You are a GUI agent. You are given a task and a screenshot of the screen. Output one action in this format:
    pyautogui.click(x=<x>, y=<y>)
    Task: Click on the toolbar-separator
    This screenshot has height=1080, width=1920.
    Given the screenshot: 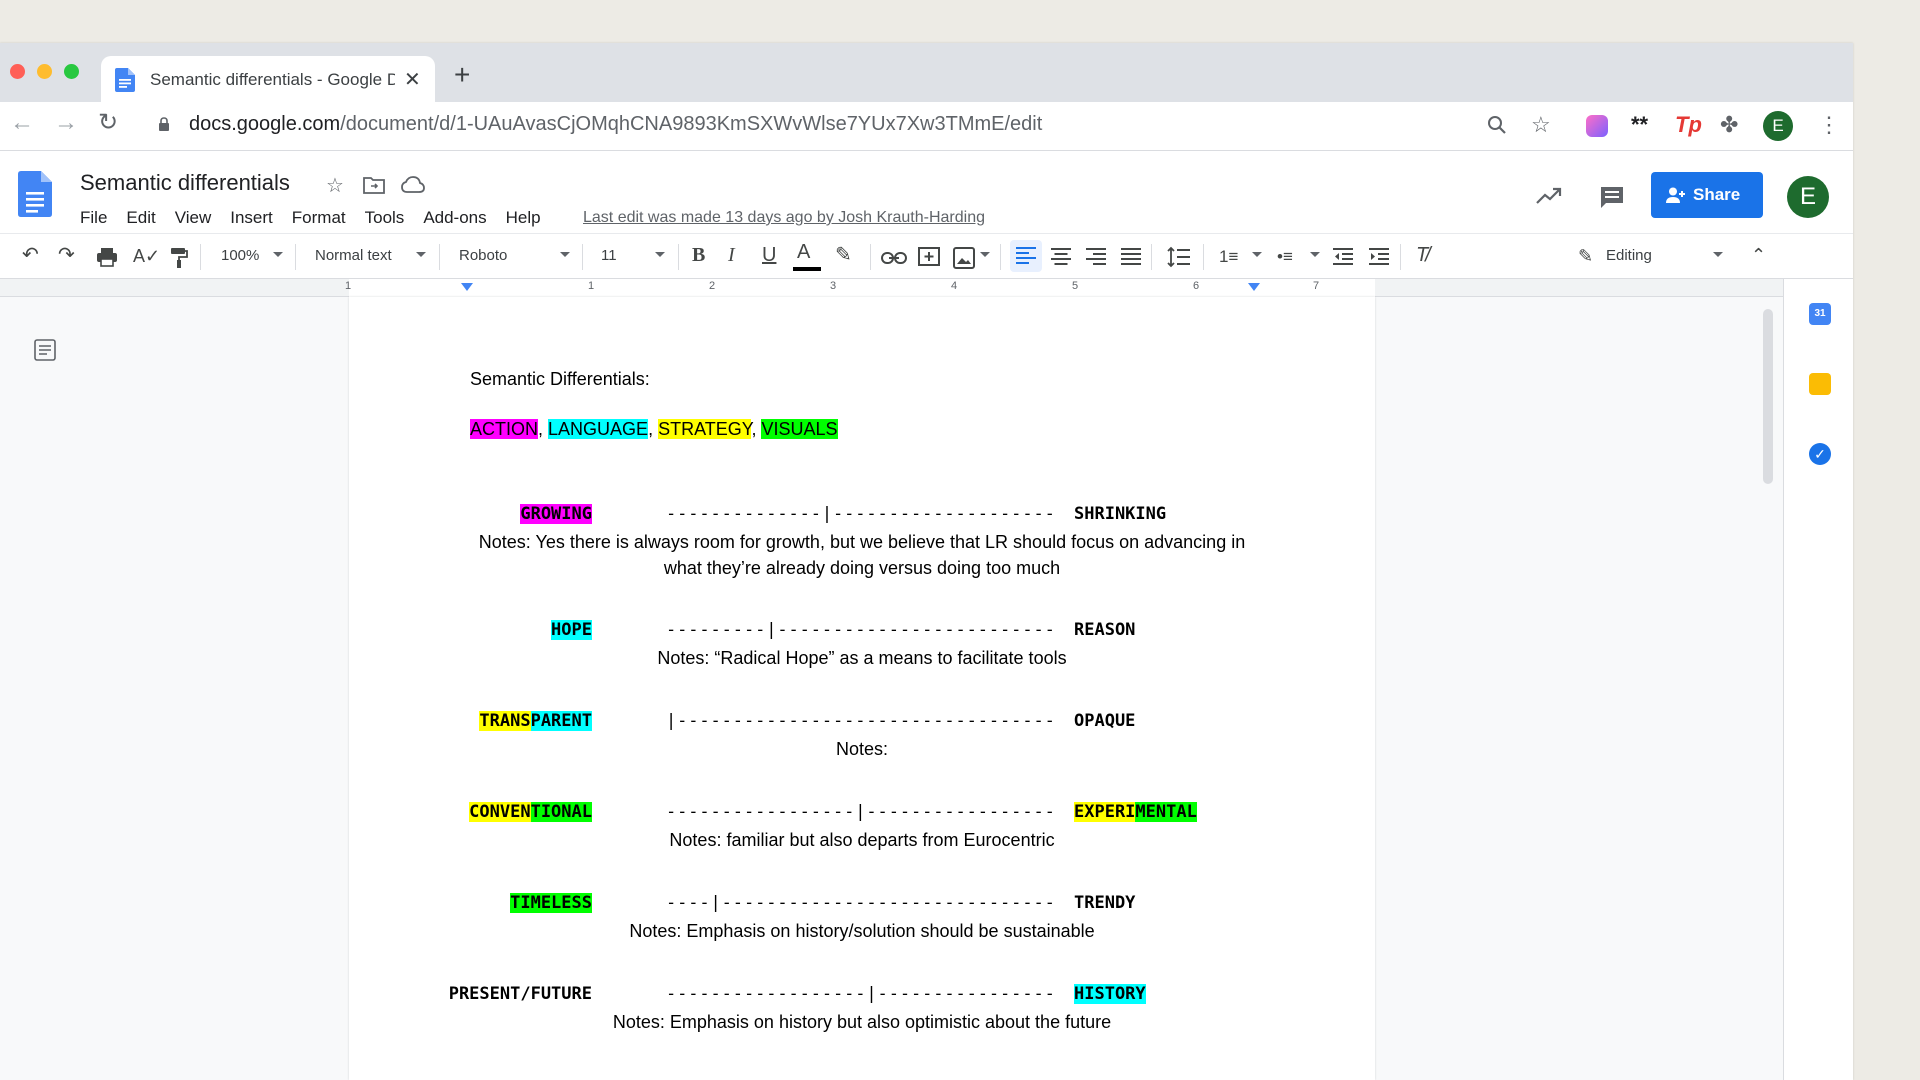 What is the action you would take?
    pyautogui.click(x=1400, y=257)
    